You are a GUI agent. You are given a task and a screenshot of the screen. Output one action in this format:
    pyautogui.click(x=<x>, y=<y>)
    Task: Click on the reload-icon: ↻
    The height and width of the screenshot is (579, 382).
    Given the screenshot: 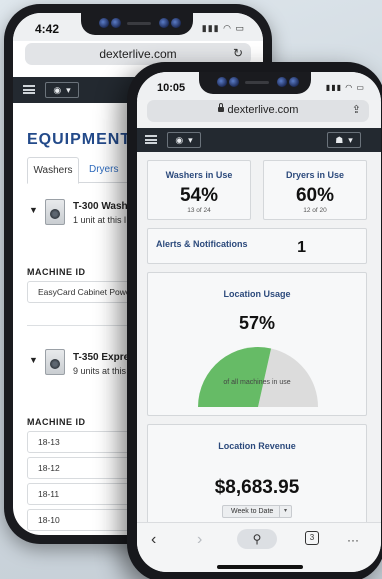 What is the action you would take?
    pyautogui.click(x=238, y=53)
    